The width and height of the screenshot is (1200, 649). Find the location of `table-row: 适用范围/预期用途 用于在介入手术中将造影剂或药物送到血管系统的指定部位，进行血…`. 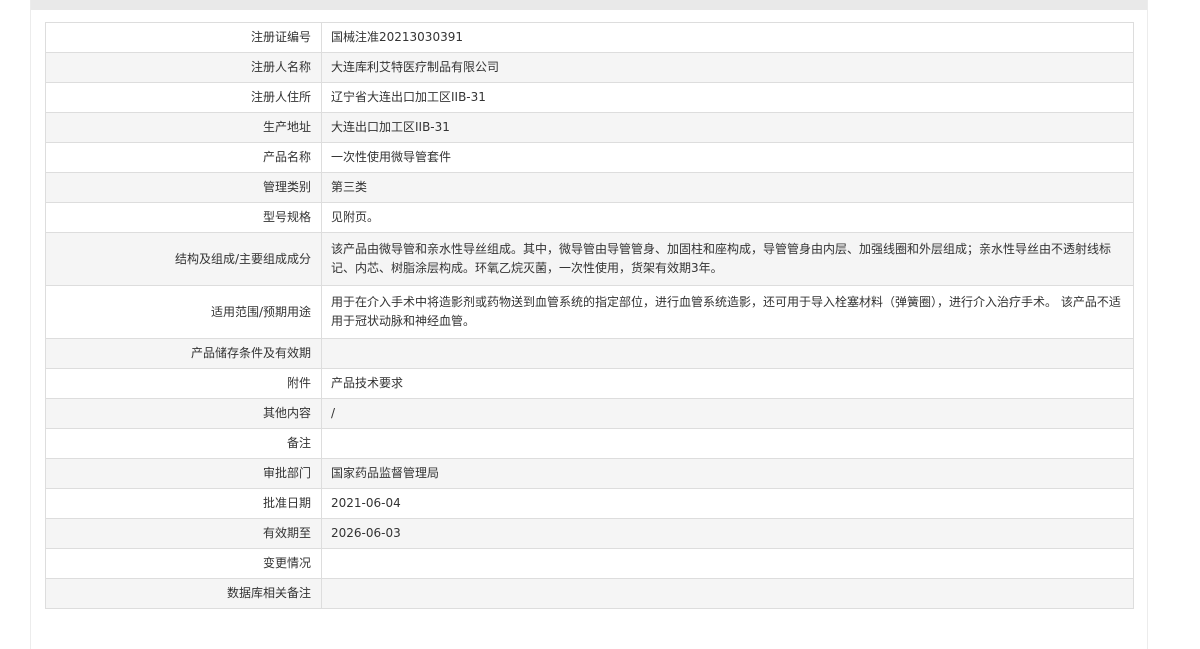

table-row: 适用范围/预期用途 用于在介入手术中将造影剂或药物送到血管系统的指定部位，进行血… is located at coordinates (589, 312).